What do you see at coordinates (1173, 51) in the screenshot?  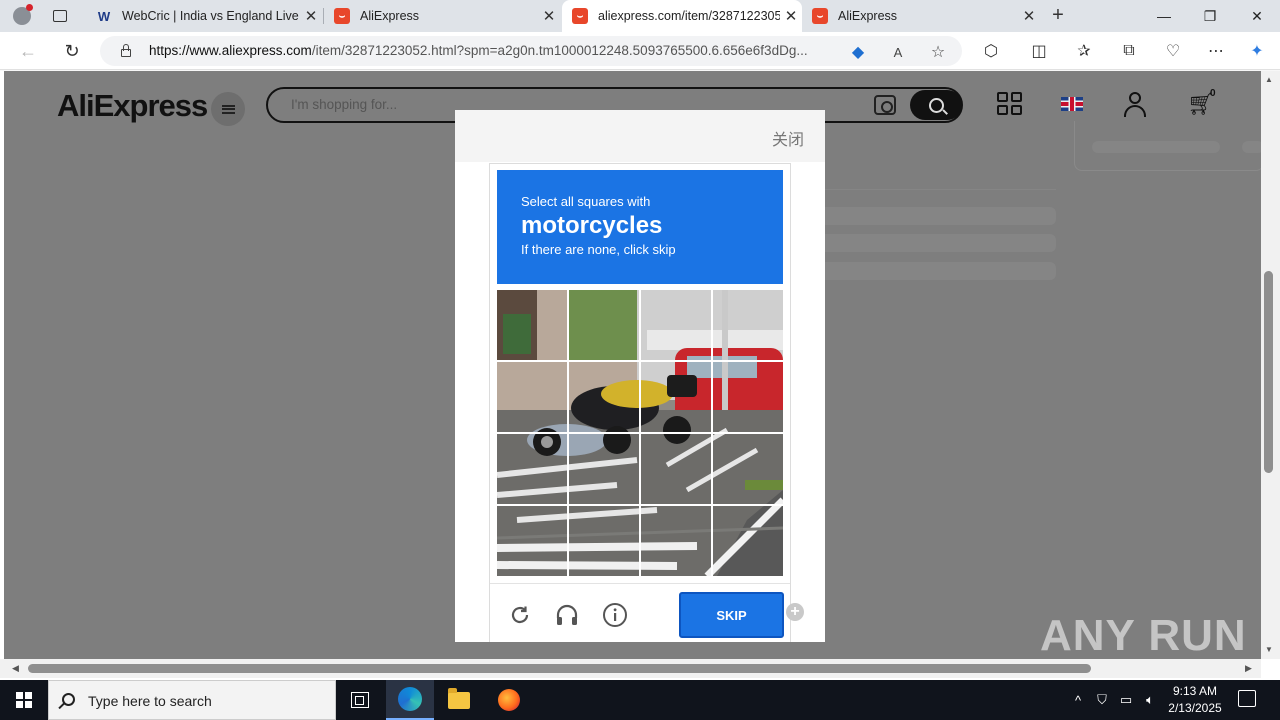 I see `browser-essentials-icon: ♡` at bounding box center [1173, 51].